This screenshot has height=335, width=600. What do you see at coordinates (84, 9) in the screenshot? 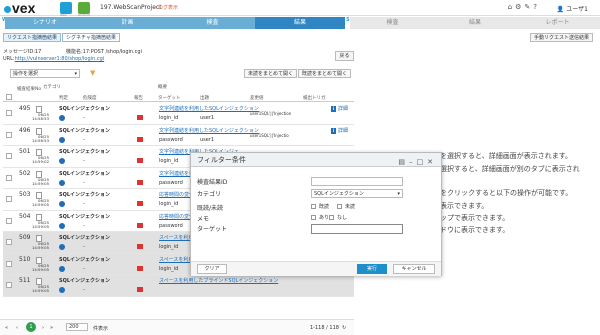
I see `android-app-icon: Android` at bounding box center [84, 9].